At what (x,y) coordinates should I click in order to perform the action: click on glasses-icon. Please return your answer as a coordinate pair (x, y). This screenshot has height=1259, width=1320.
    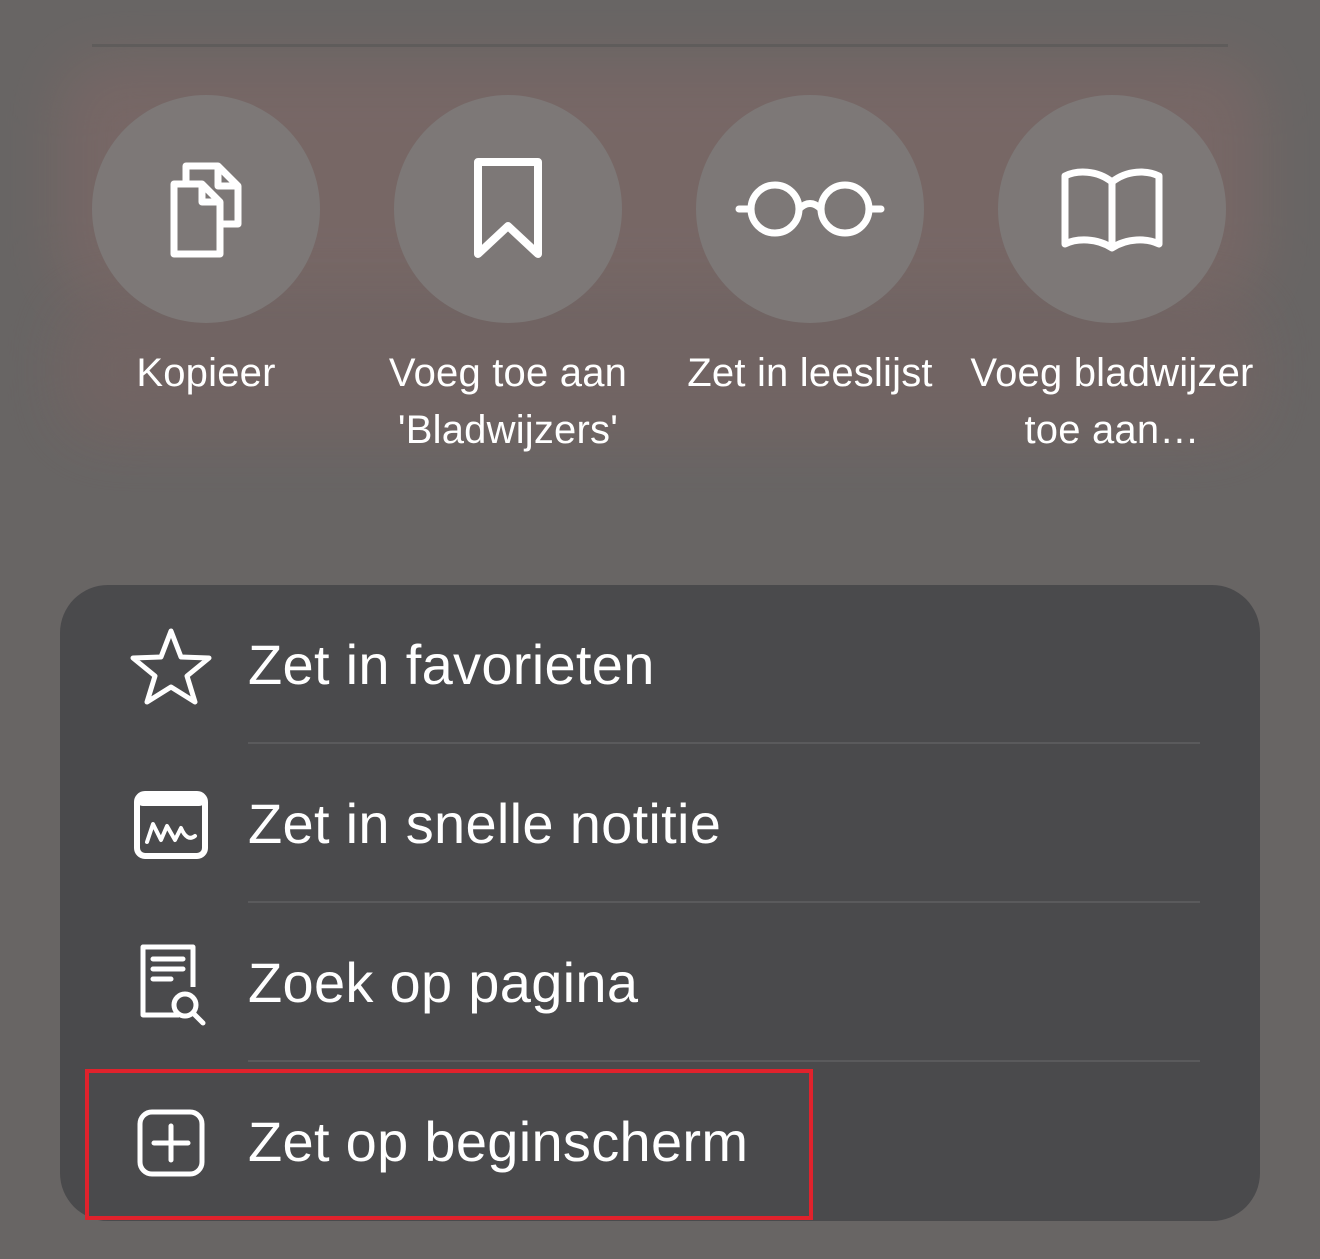
    Looking at the image, I should click on (810, 209).